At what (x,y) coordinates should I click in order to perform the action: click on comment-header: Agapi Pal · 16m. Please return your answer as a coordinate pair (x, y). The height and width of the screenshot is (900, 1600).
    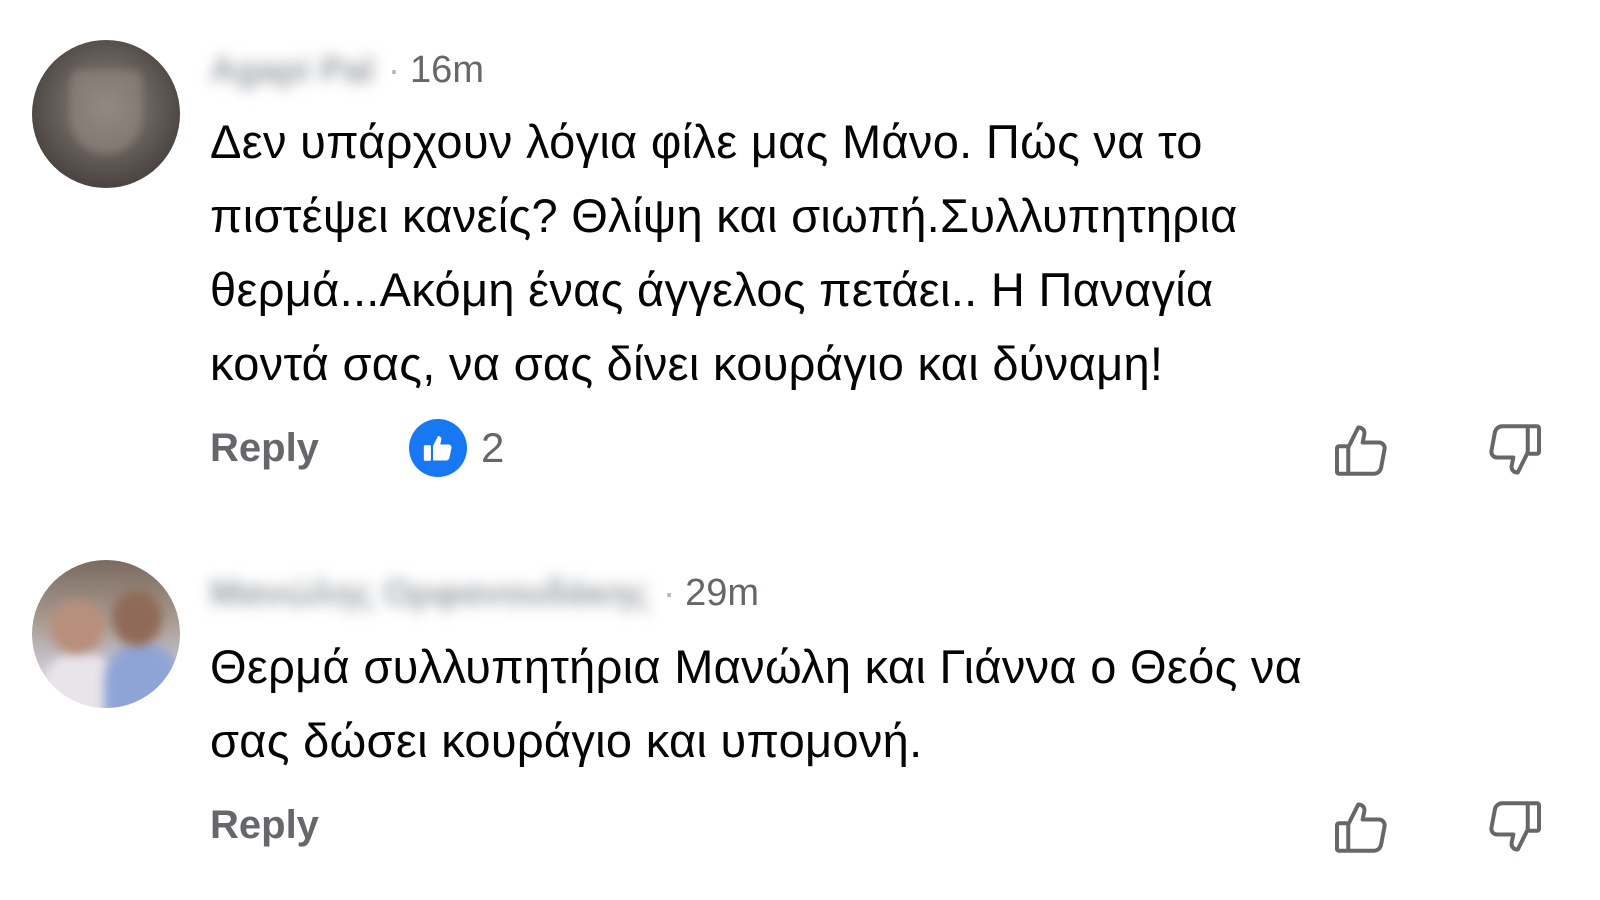
    Looking at the image, I should click on (347, 70).